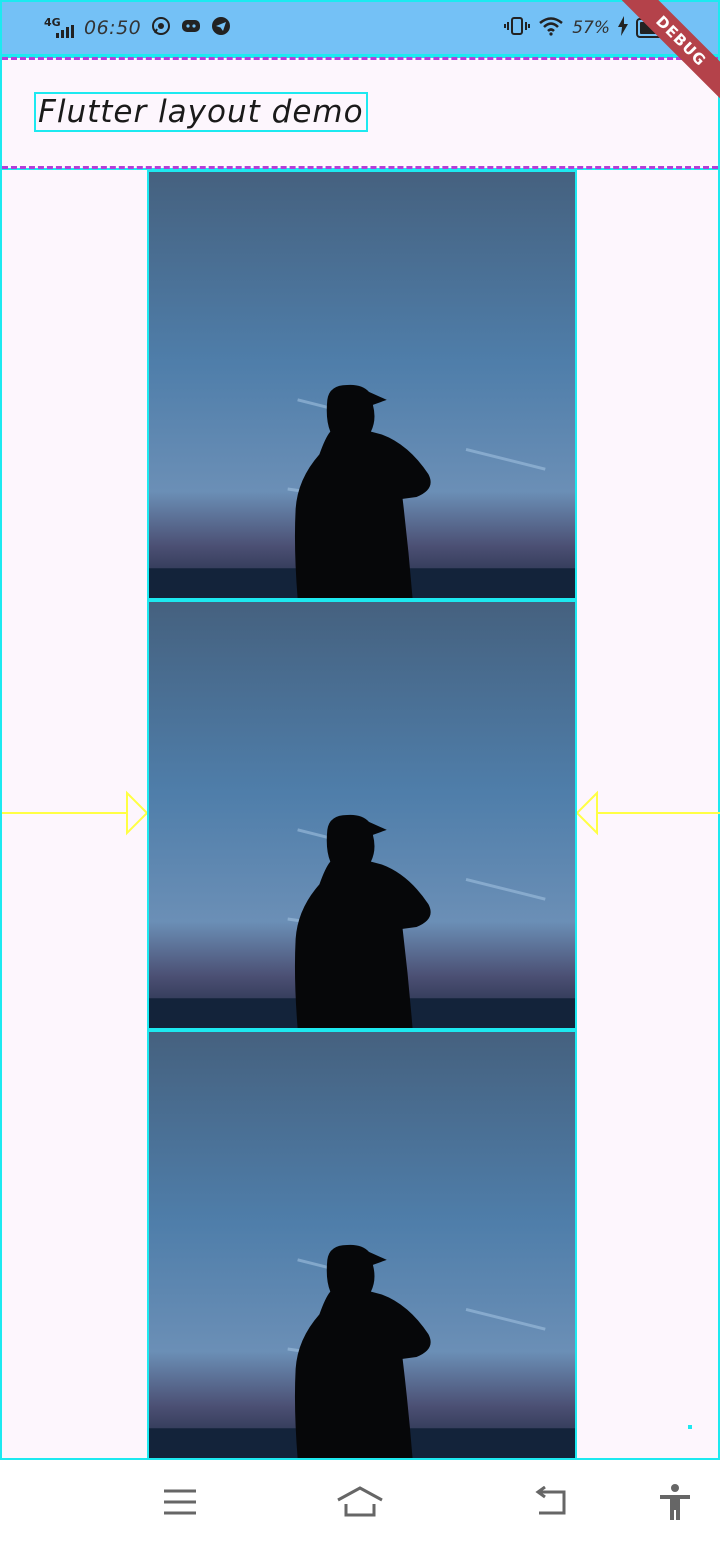 The height and width of the screenshot is (1544, 720). I want to click on layout-arrow-left-icon, so click(74, 813).